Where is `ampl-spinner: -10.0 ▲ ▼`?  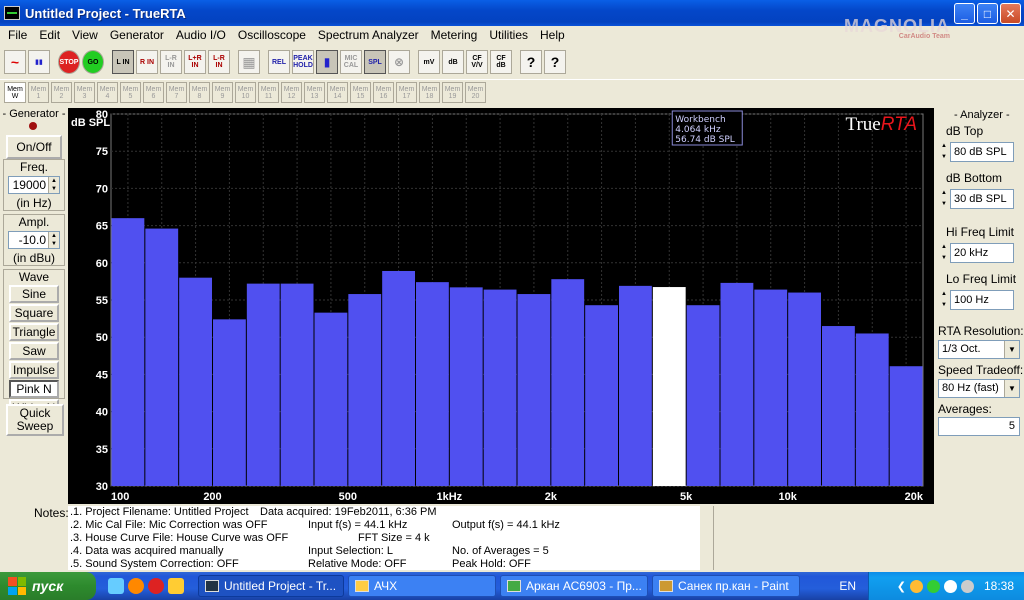
ampl-spinner: -10.0 ▲ ▼ is located at coordinates (34, 240).